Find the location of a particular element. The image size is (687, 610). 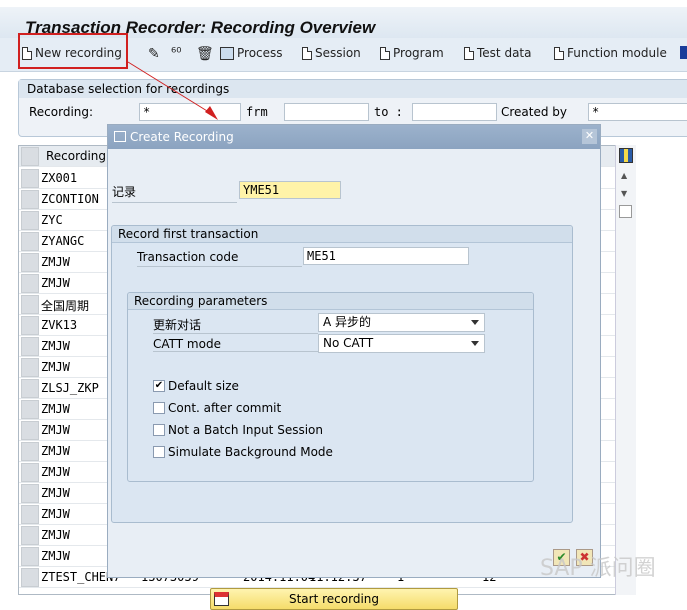

checkbox-option: Not a Batch Input Session is located at coordinates (238, 430).